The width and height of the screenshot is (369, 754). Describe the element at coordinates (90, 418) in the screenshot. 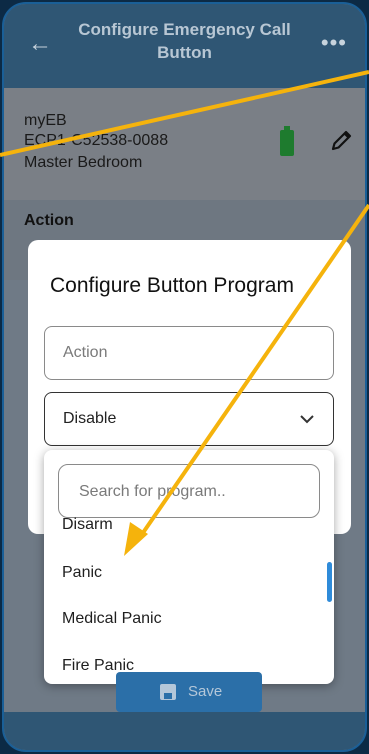

I see `program-select-value: Disable` at that location.